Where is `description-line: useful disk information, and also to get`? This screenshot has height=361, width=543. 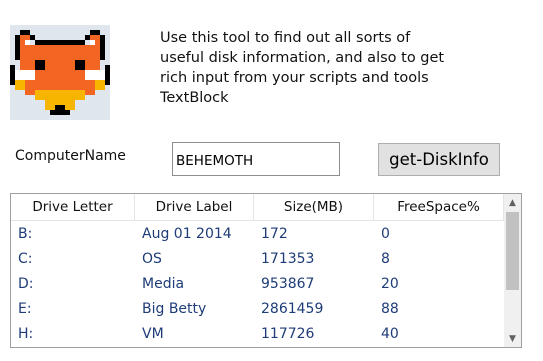
description-line: useful disk information, and also to get is located at coordinates (302, 58).